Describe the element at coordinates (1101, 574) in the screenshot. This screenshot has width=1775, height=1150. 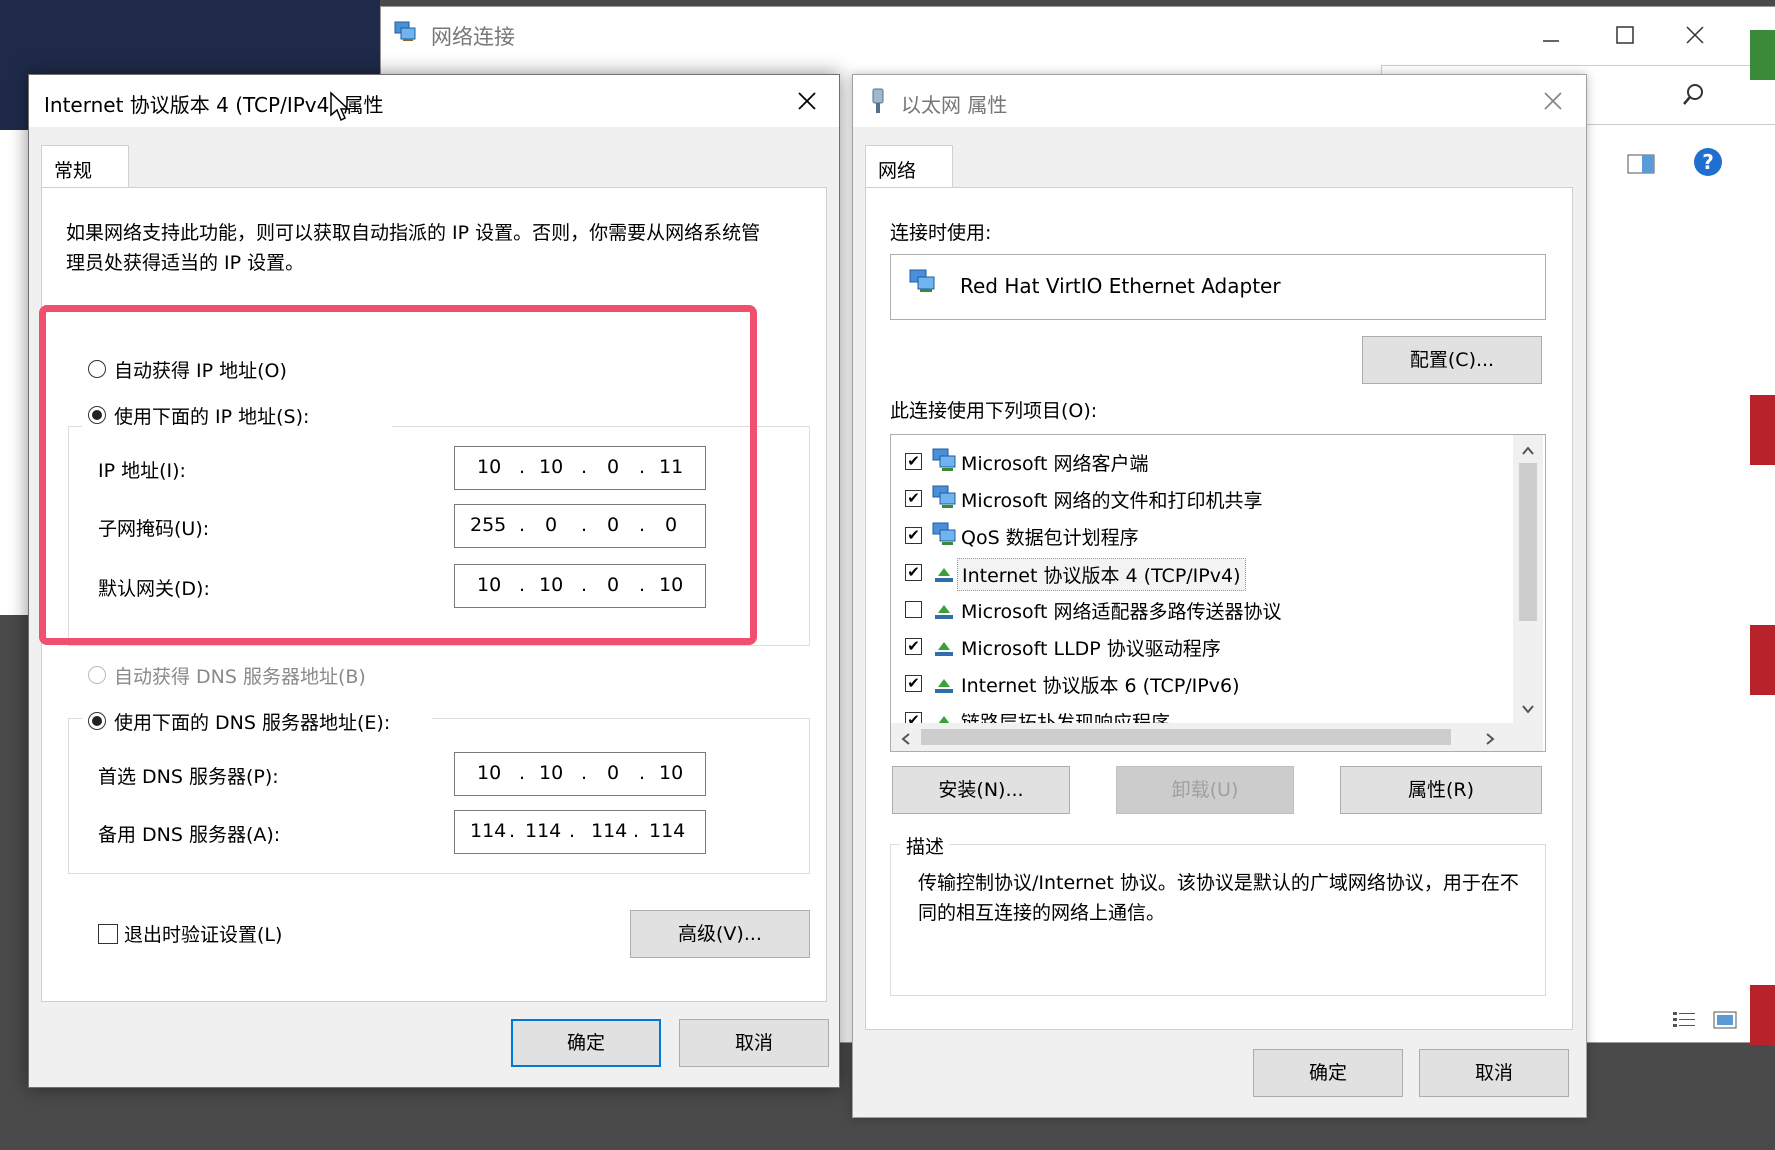
I see `item-label: Internet 协议版本 4 (TCP/IPv4)` at that location.